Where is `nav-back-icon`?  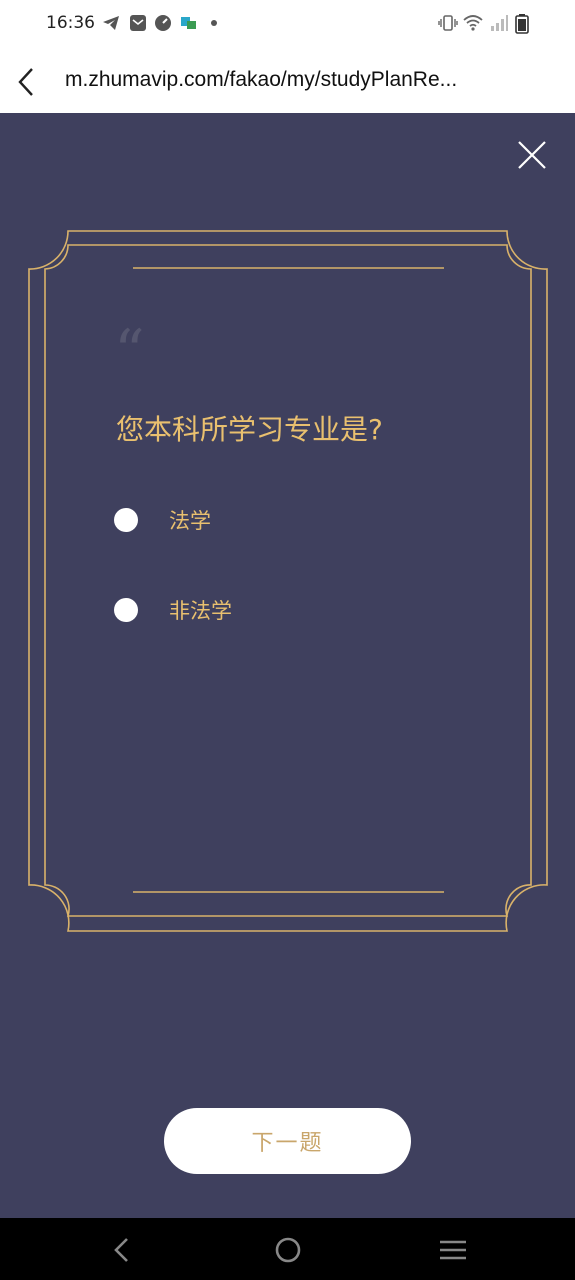
nav-back-icon is located at coordinates (122, 1250).